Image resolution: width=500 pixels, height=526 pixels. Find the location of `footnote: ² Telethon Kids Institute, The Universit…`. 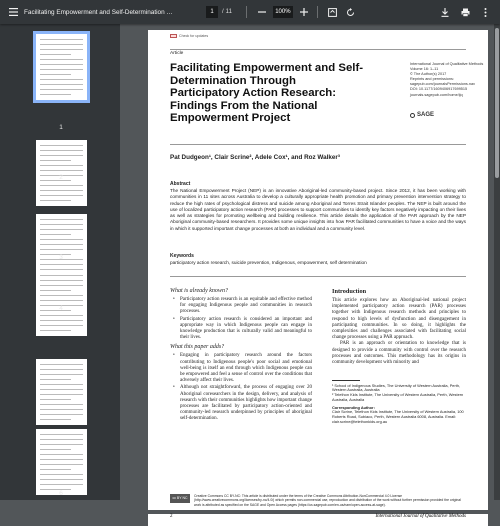

footnote: ² Telethon Kids Institute, The Universit… is located at coordinates (398, 397).